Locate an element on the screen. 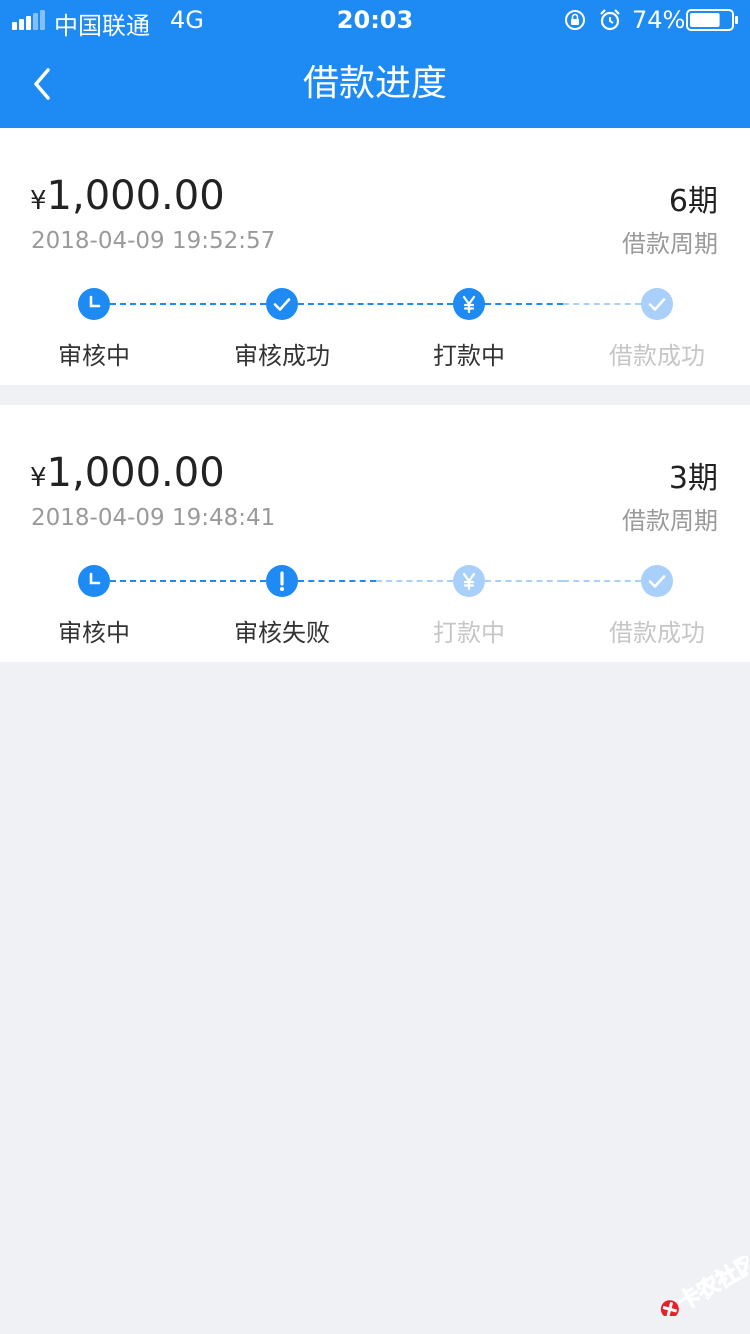 The height and width of the screenshot is (1334, 750). battery-icon is located at coordinates (712, 20).